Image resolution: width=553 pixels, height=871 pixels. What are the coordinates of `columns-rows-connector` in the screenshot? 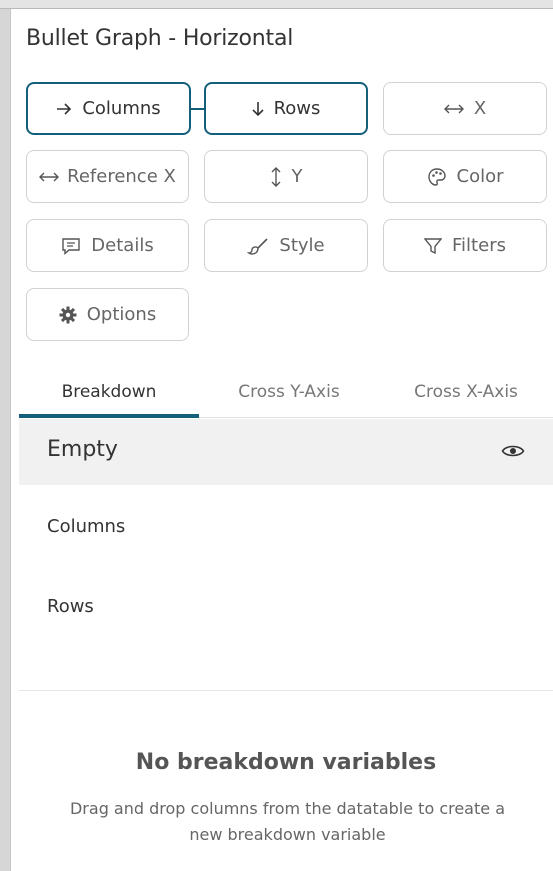 It's located at (198, 109).